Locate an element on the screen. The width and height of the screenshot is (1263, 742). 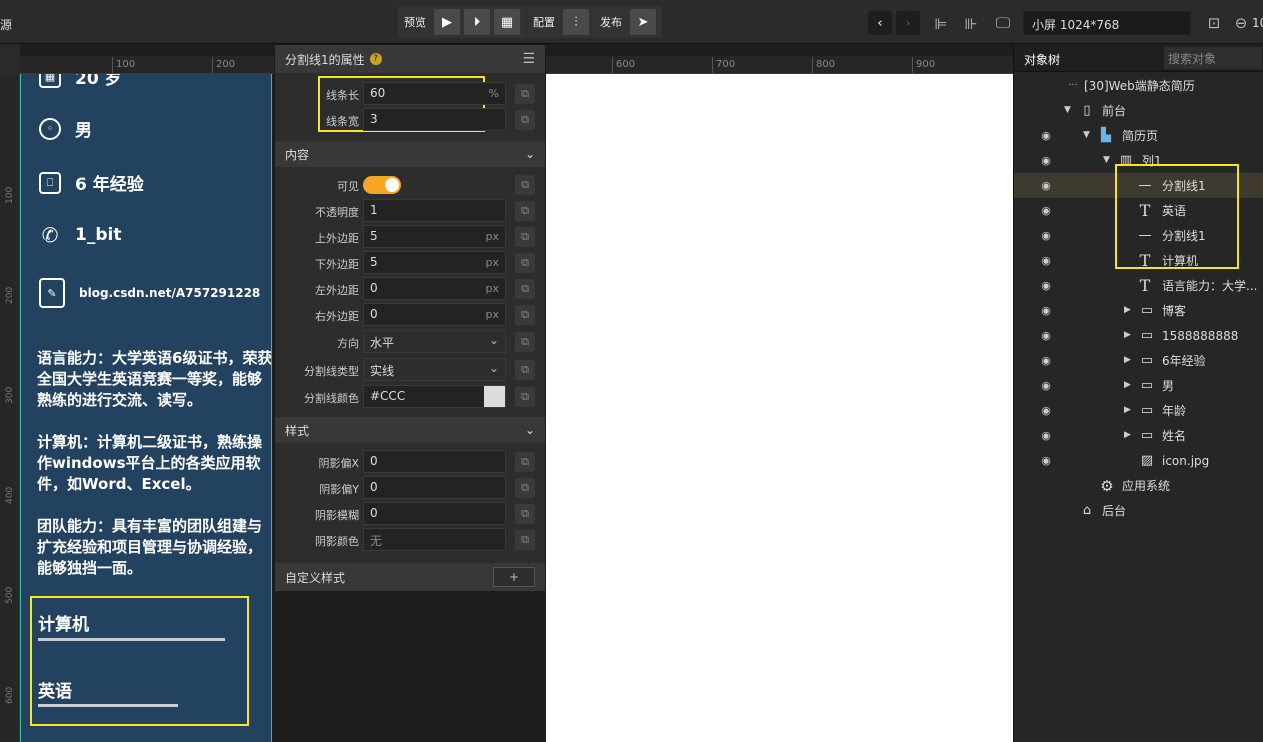
fit-button: ⊡ is located at coordinates (1214, 23).